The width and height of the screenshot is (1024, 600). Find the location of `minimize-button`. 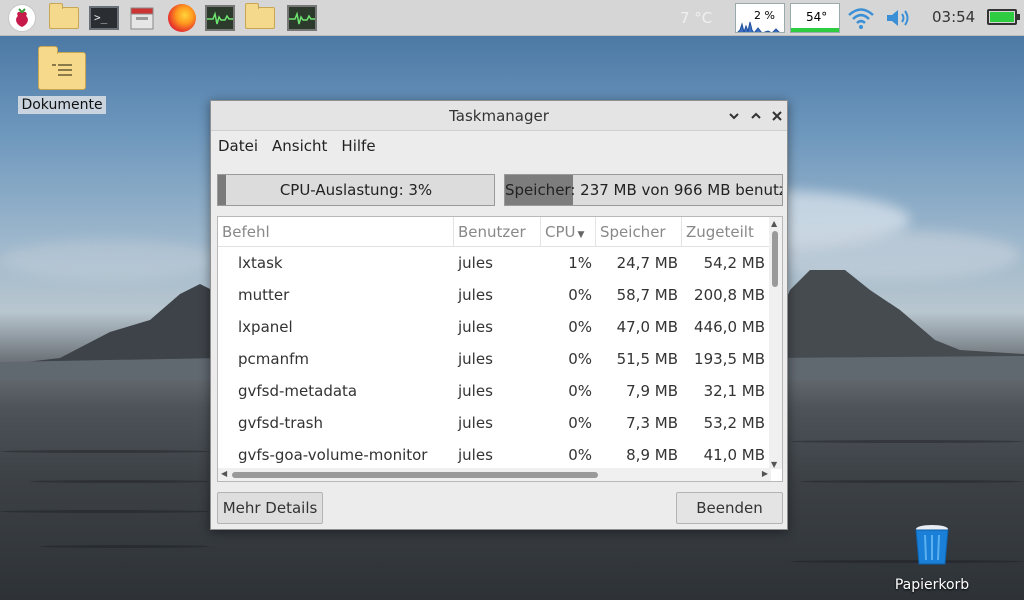

minimize-button is located at coordinates (734, 116).